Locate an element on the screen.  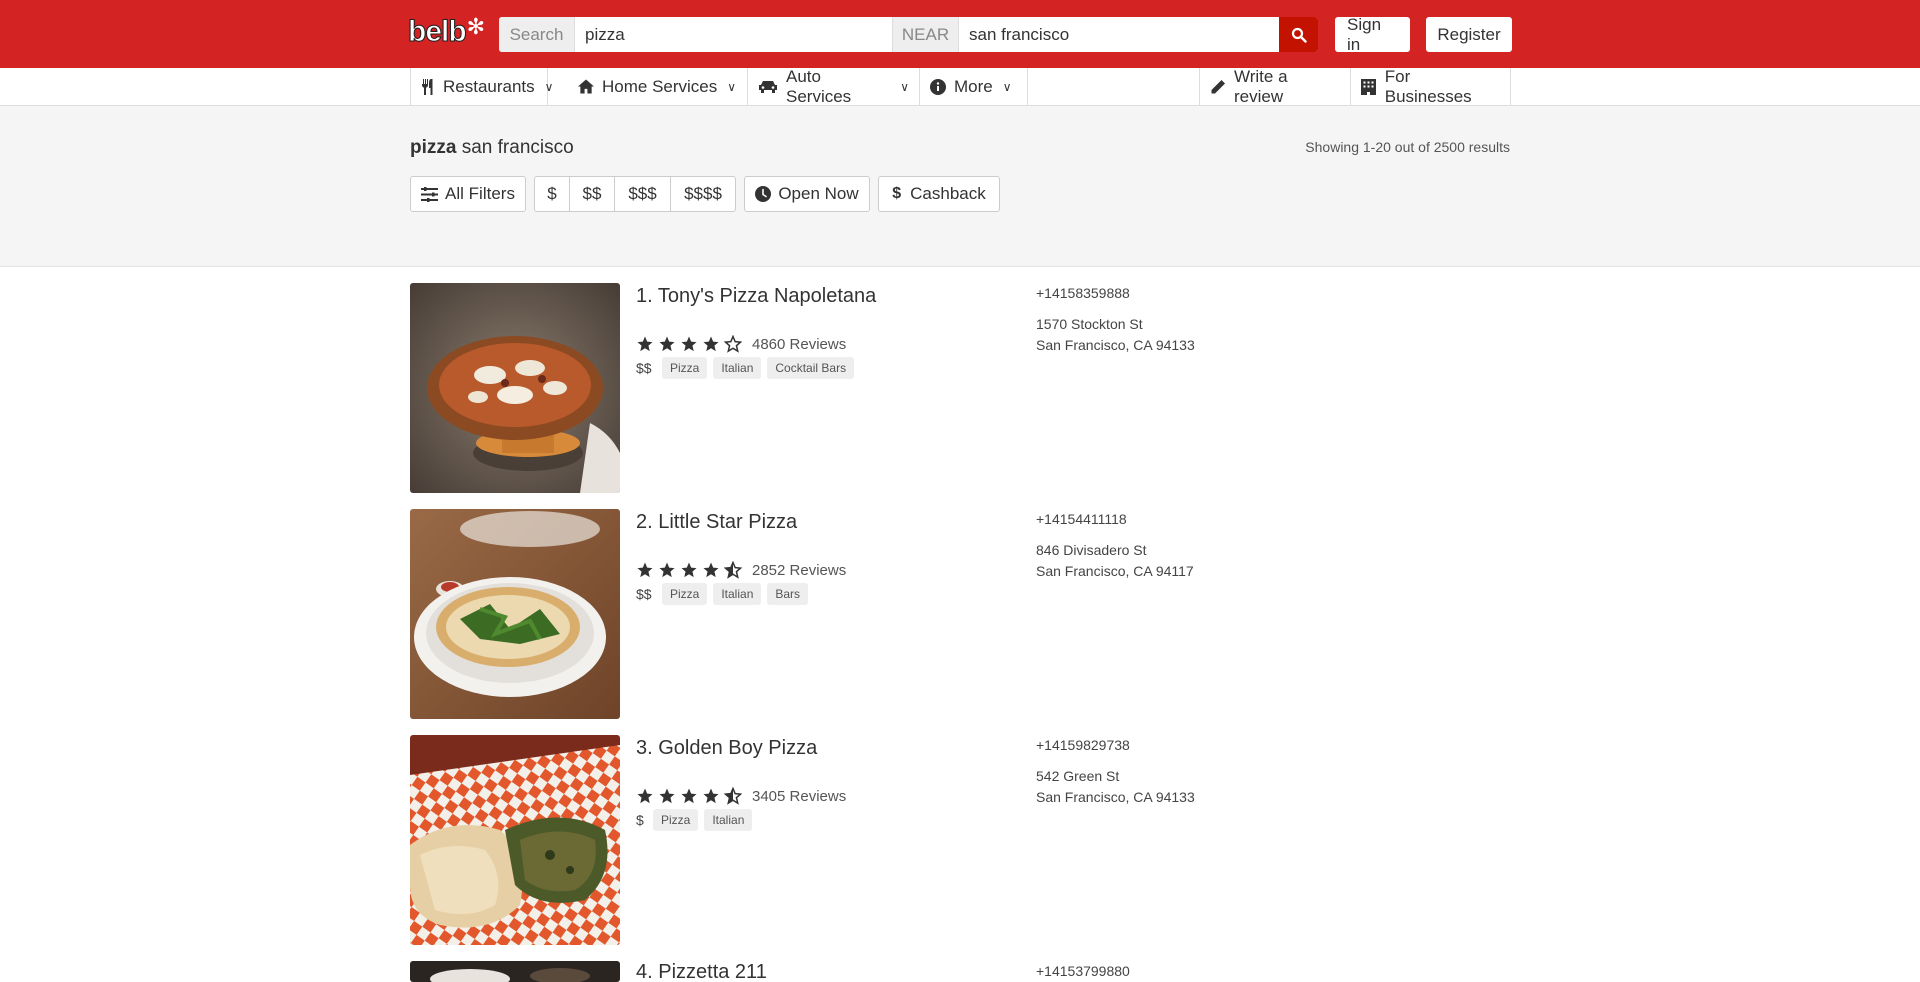
open-now-button: Open Now is located at coordinates (807, 194).